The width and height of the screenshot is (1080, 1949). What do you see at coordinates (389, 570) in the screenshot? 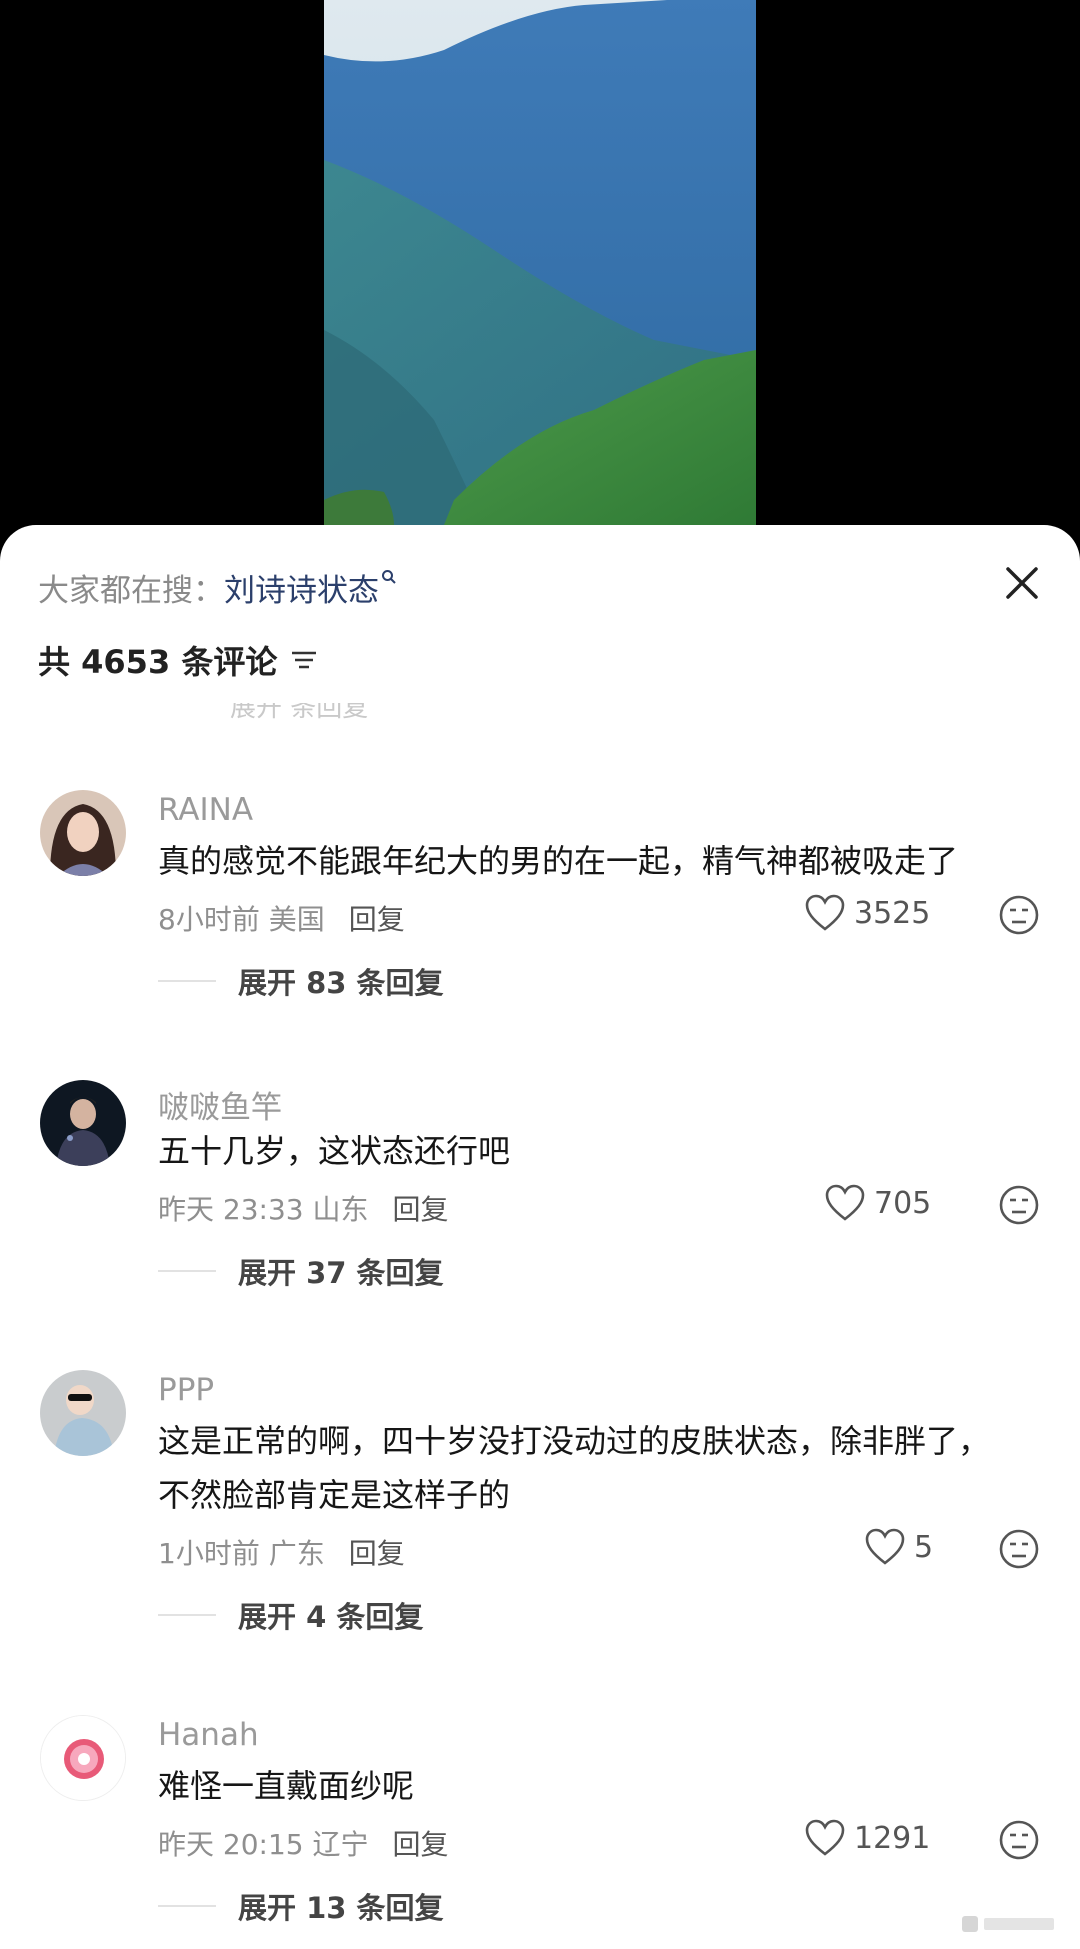
I see `search-icon` at bounding box center [389, 570].